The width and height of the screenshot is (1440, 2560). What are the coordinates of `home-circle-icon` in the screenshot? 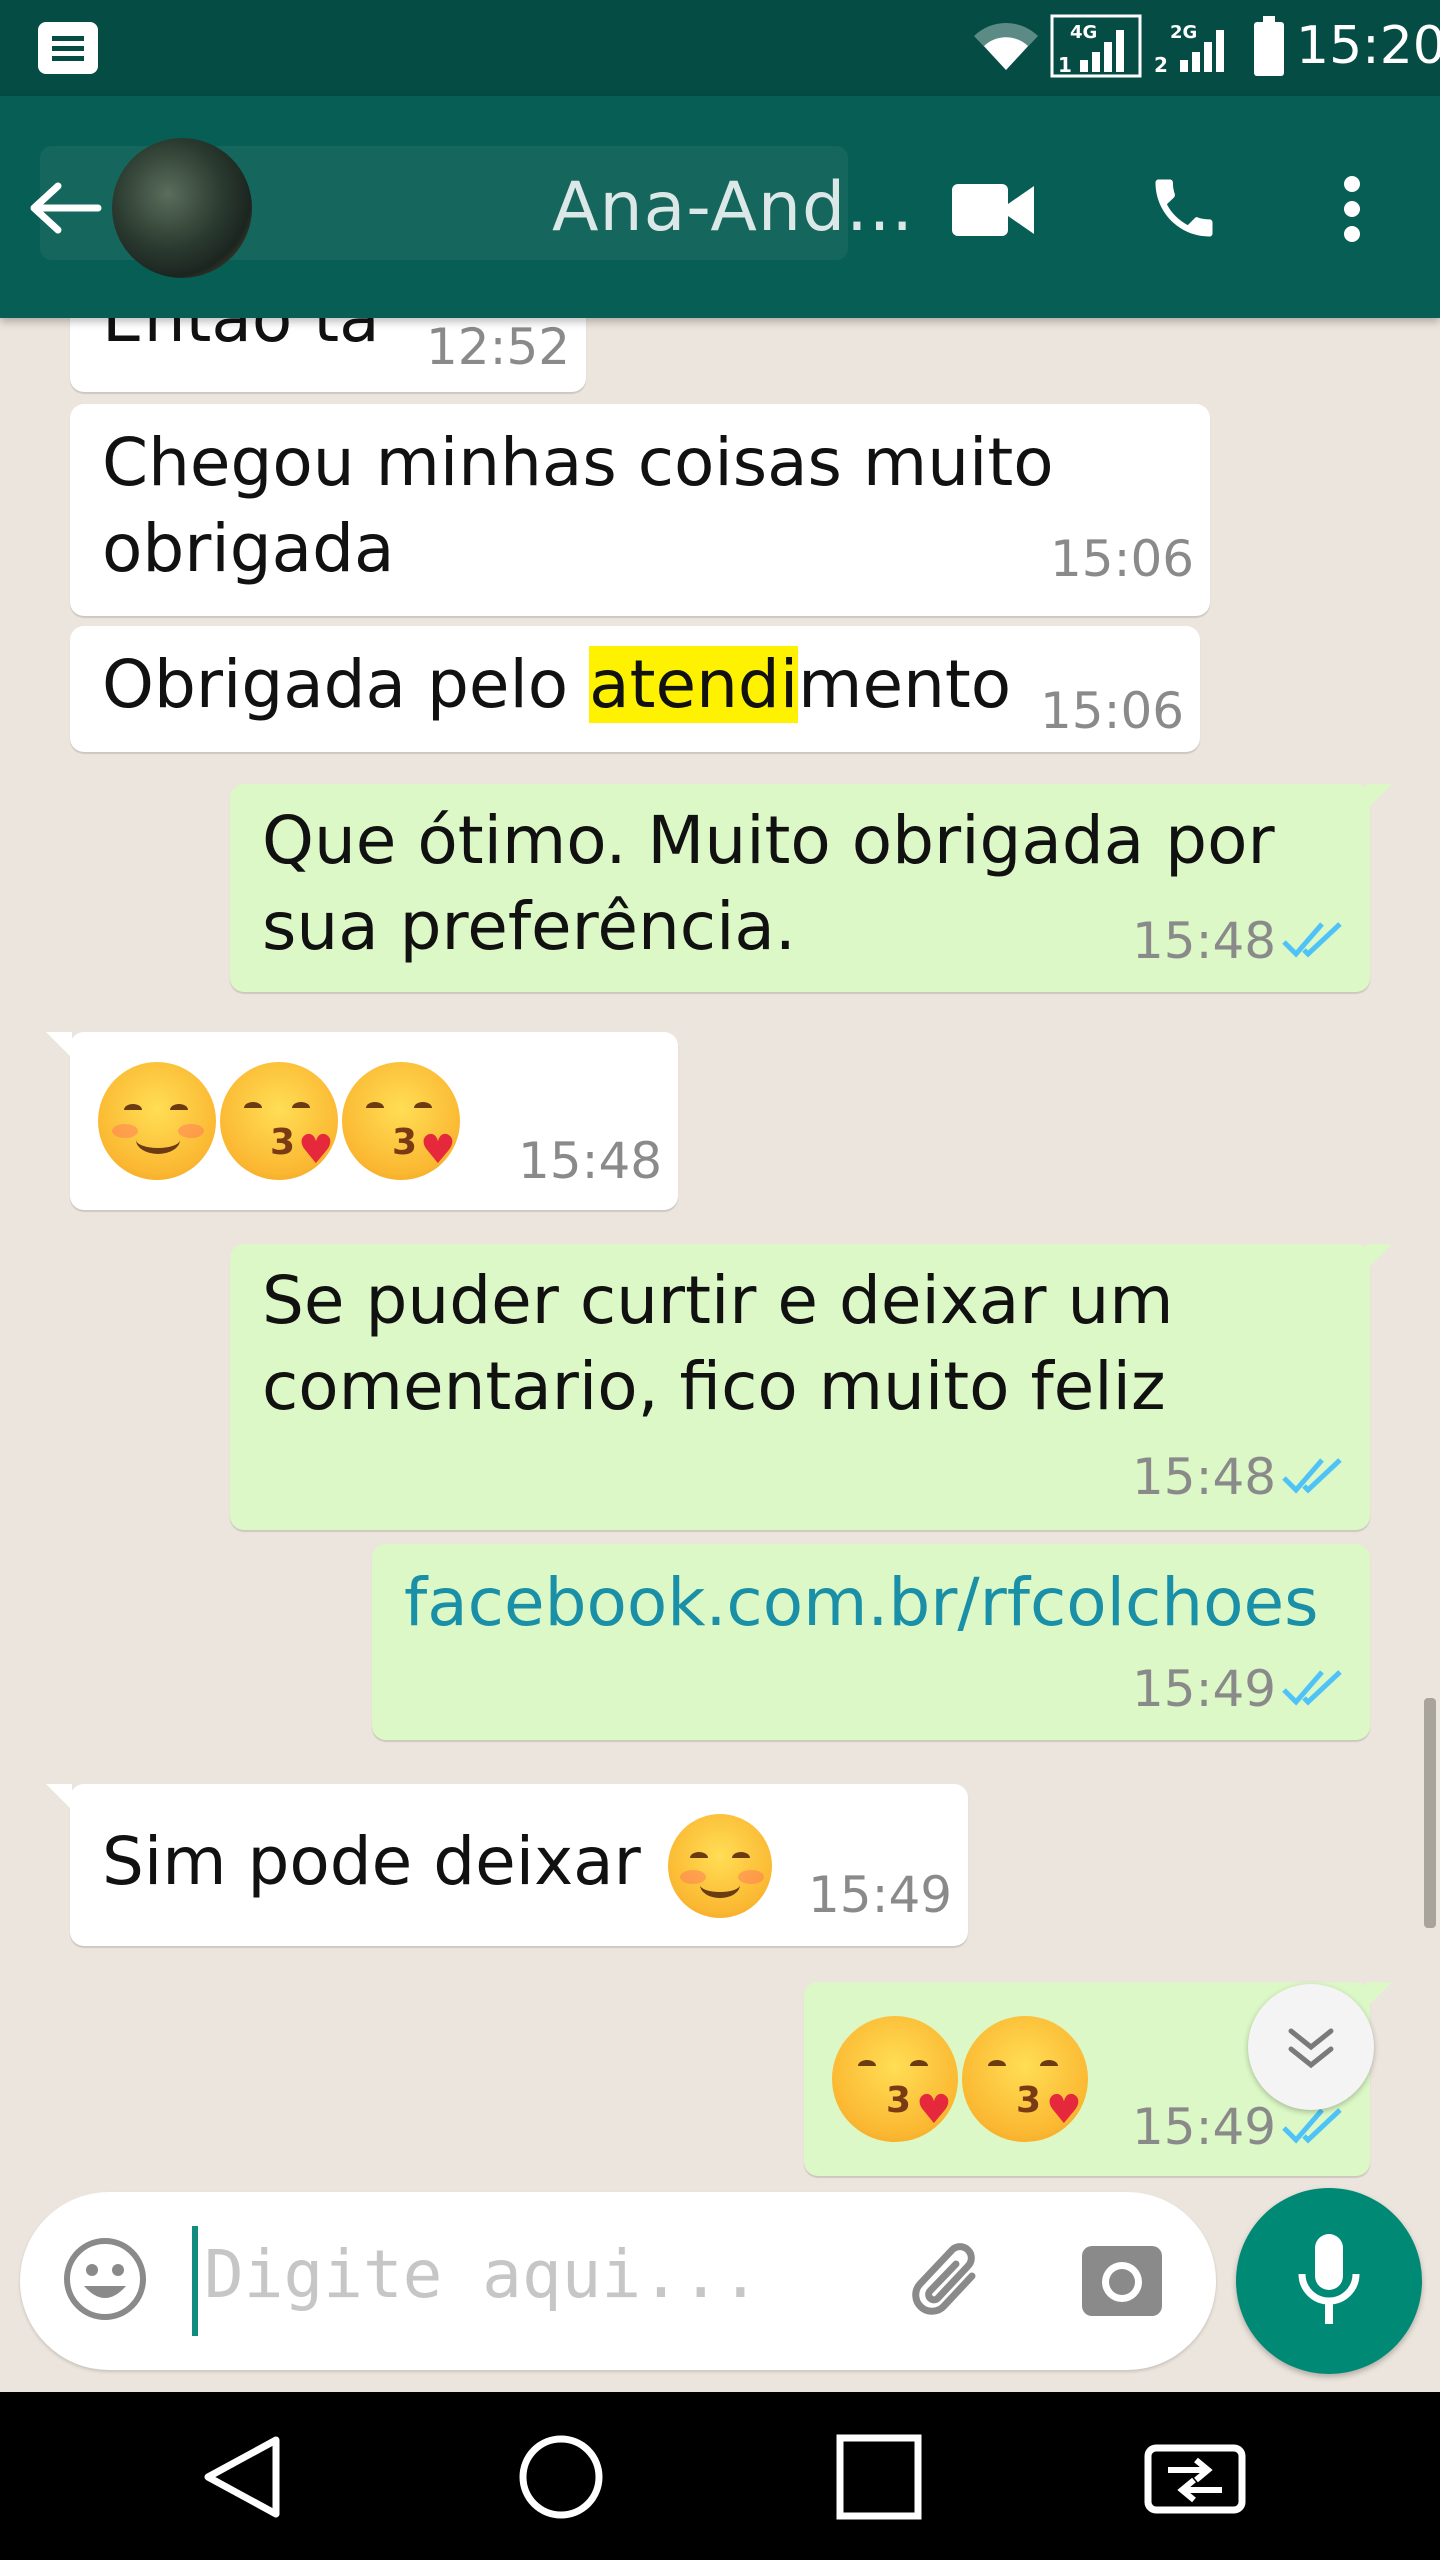 It's located at (561, 2477).